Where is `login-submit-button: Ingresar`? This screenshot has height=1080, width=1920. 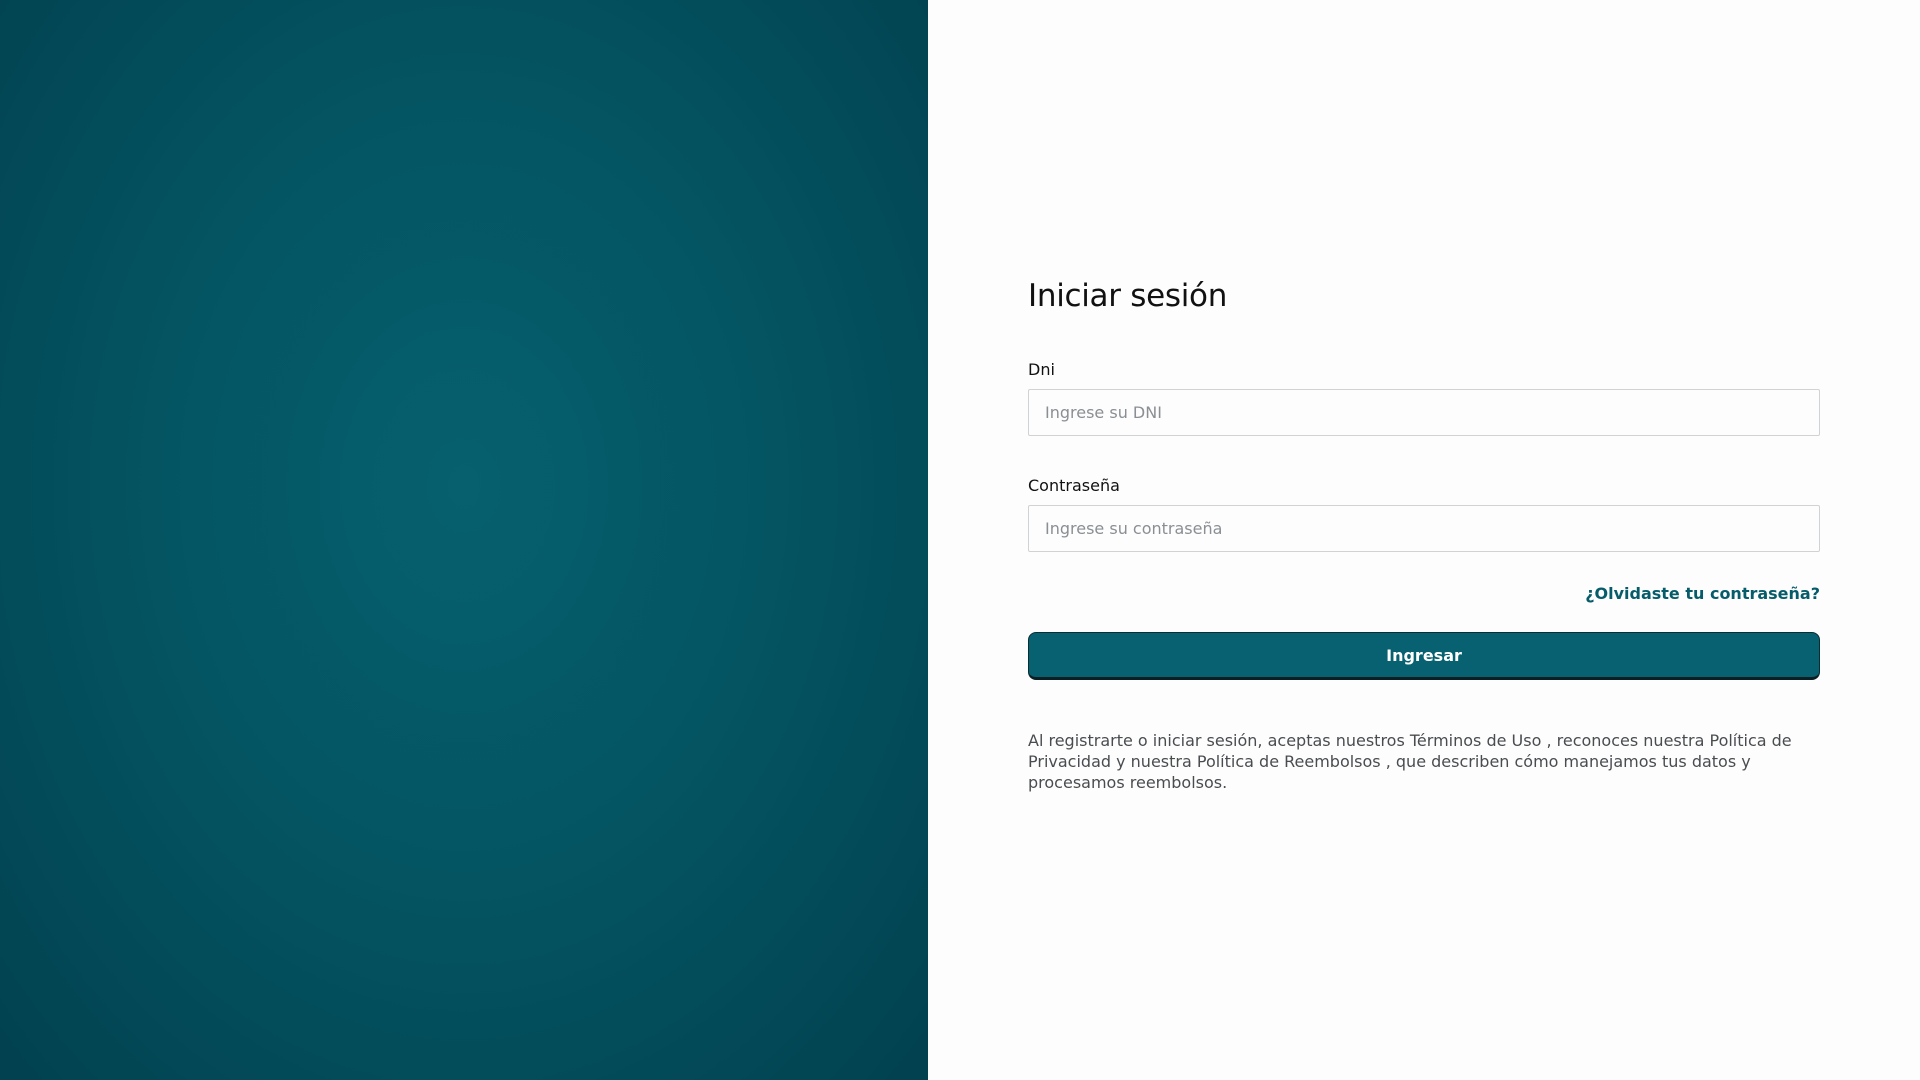
login-submit-button: Ingresar is located at coordinates (1424, 656).